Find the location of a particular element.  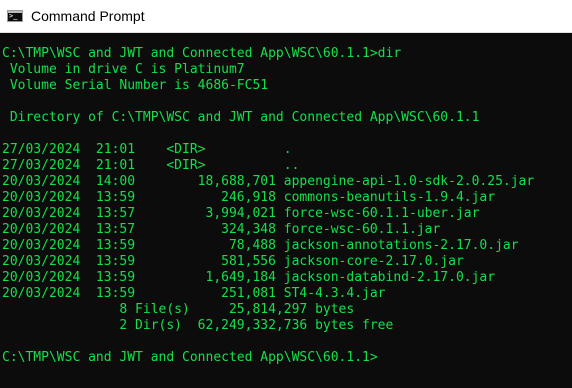

console-line: 8 File(s) 25,814,297 bytes is located at coordinates (178, 309).